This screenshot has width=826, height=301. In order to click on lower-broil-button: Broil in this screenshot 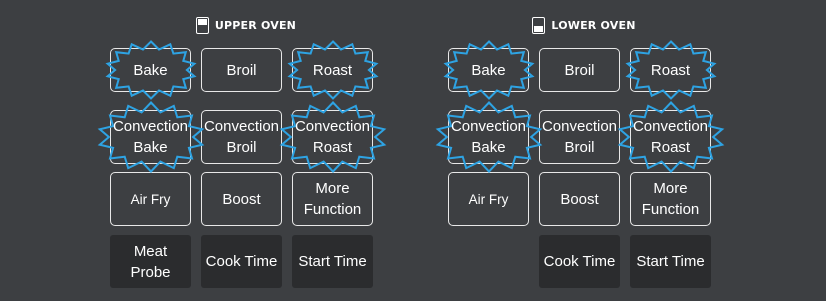, I will do `click(579, 70)`.